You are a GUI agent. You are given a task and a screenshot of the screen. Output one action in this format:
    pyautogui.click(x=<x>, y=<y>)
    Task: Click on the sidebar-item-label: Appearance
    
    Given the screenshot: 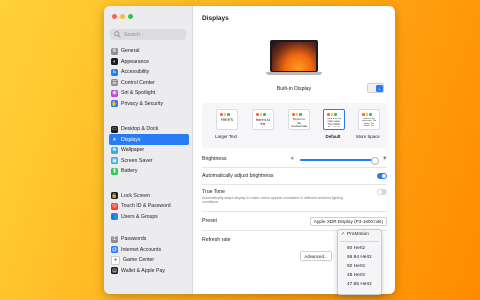 What is the action you would take?
    pyautogui.click(x=135, y=61)
    